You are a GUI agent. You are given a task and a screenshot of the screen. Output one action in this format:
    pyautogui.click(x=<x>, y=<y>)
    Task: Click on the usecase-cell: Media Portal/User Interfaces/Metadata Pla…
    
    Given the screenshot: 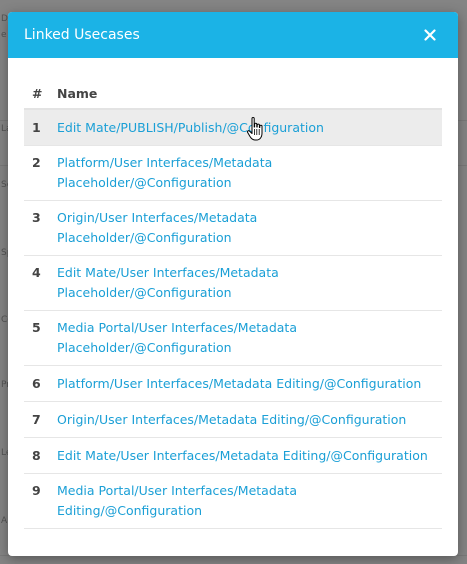 What is the action you would take?
    pyautogui.click(x=249, y=338)
    